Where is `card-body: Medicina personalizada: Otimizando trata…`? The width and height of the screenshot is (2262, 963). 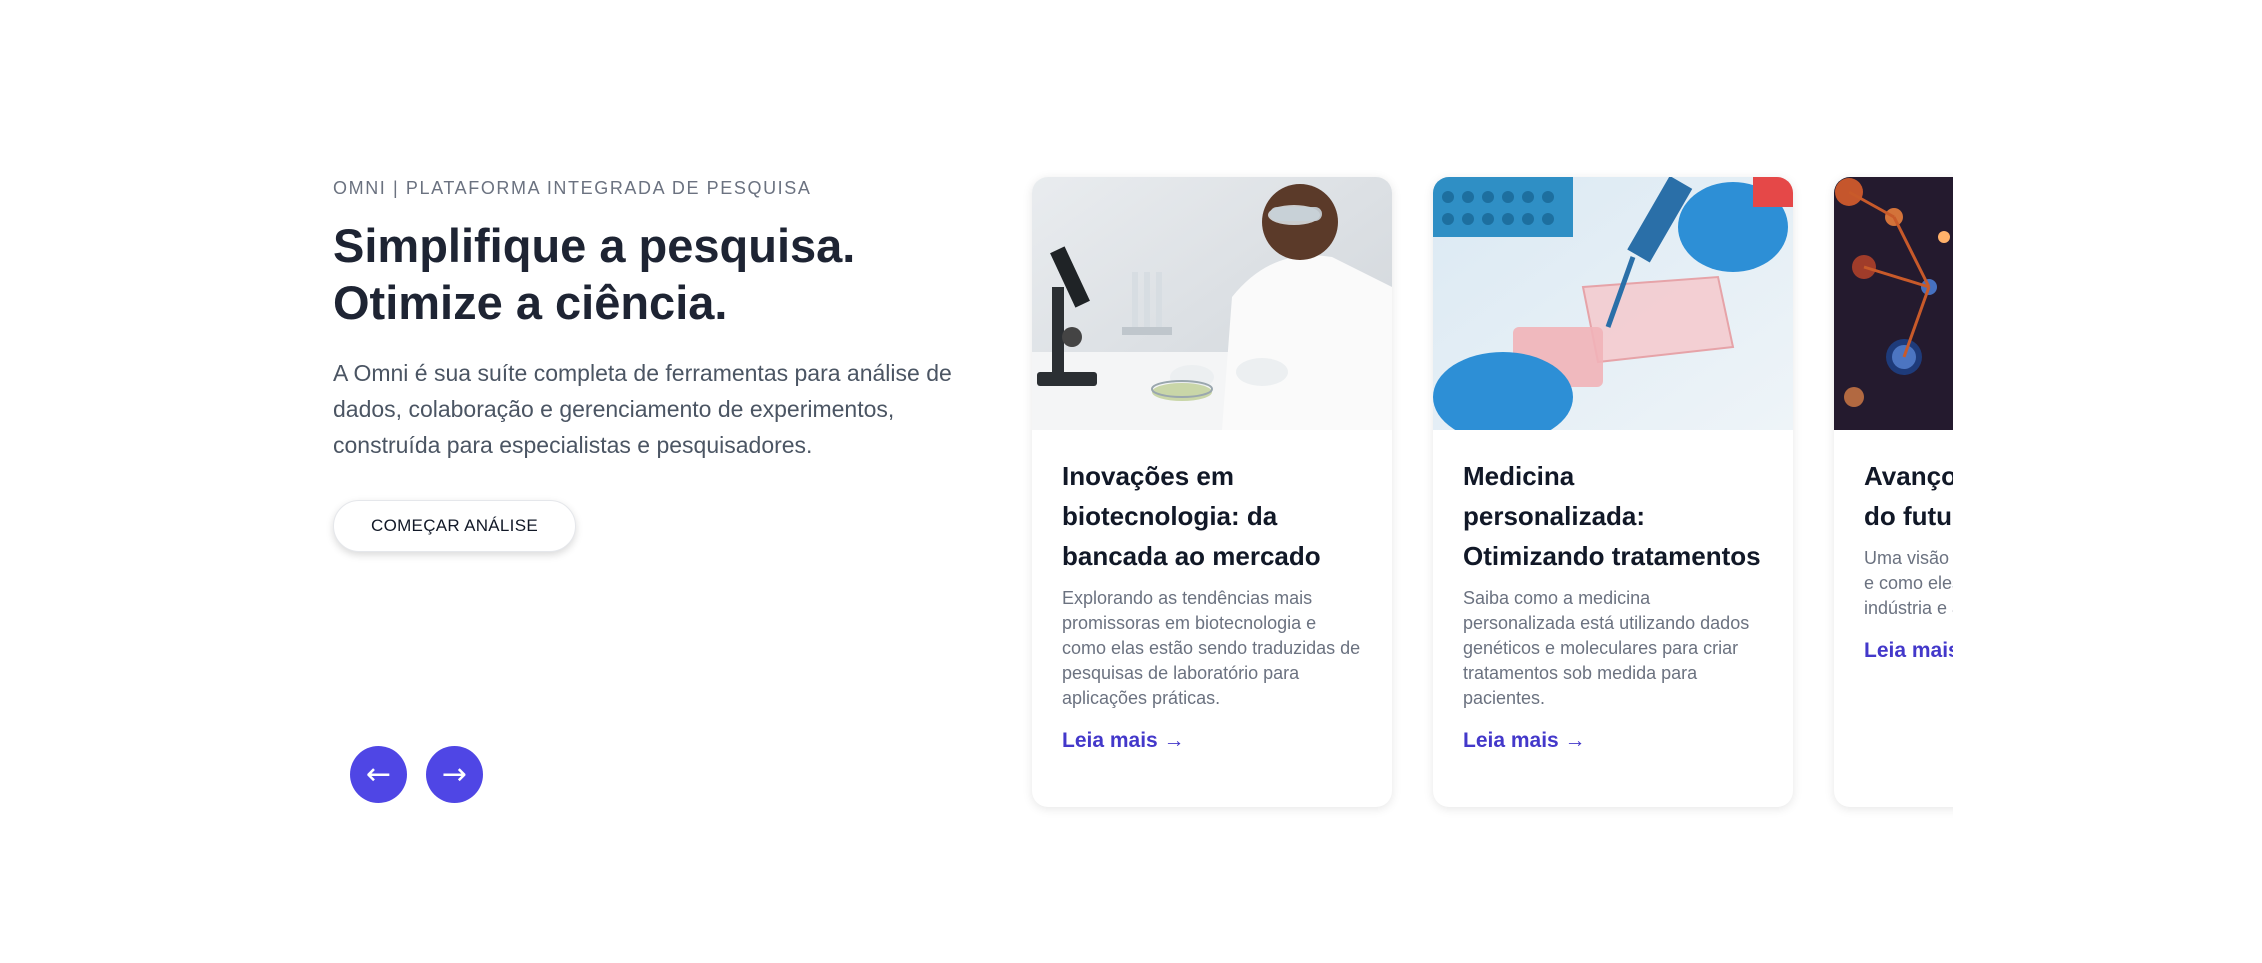
card-body: Medicina personalizada: Otimizando trata… is located at coordinates (1613, 591).